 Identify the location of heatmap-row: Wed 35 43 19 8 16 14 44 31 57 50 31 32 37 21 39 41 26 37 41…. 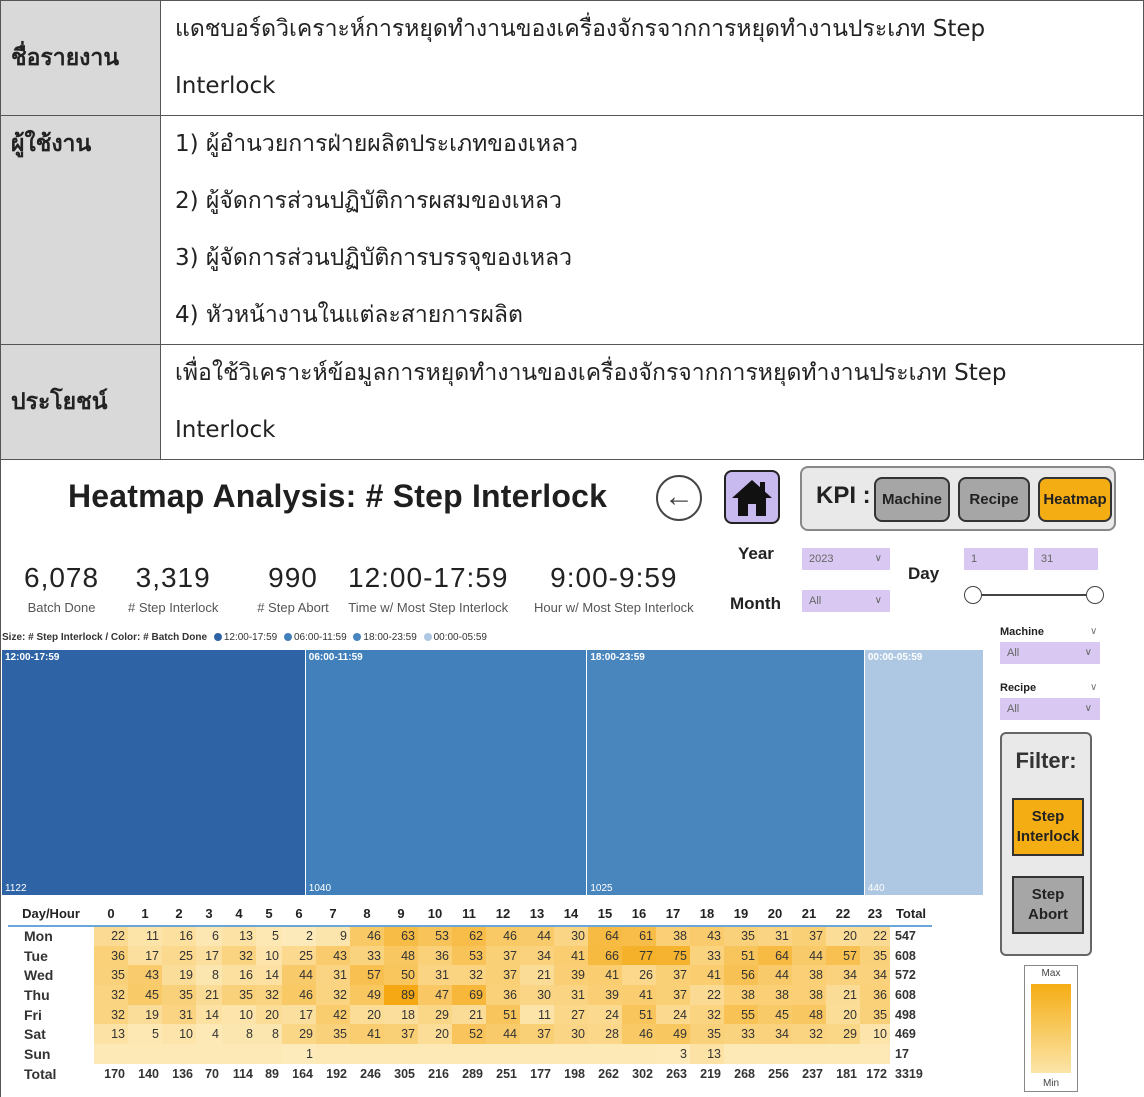
(470, 975).